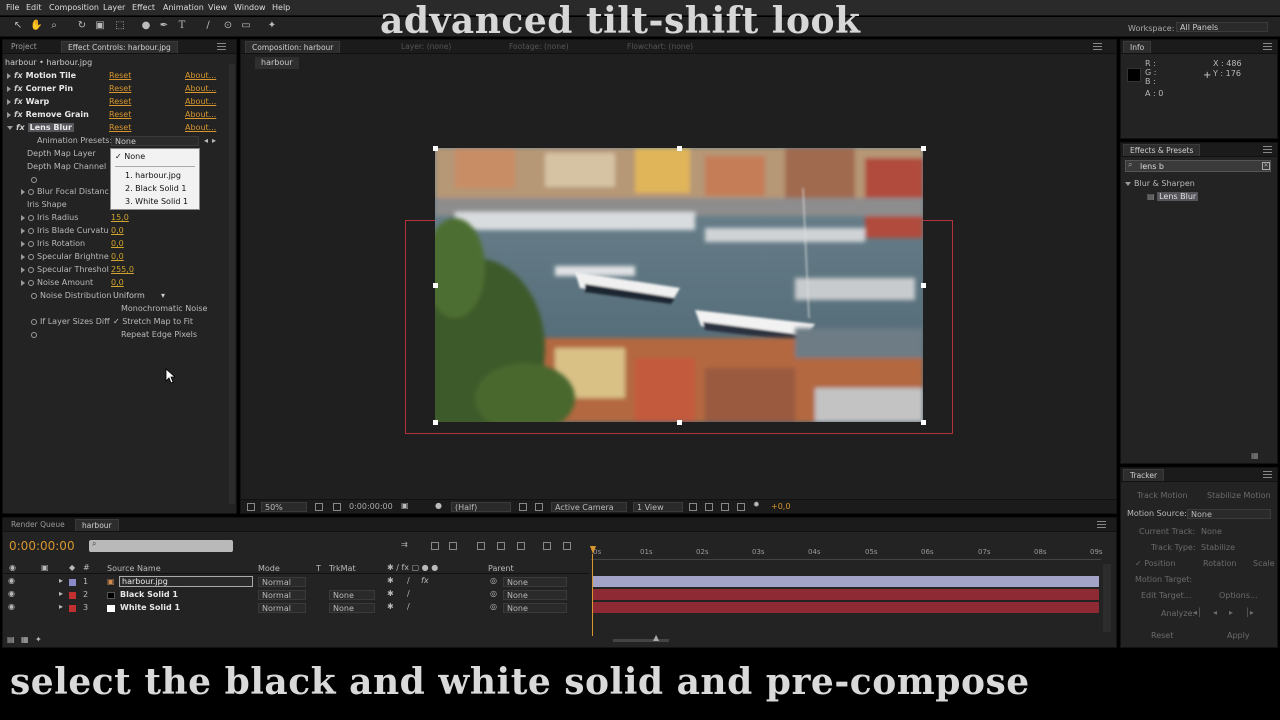 The height and width of the screenshot is (720, 1280). Describe the element at coordinates (405, 505) in the screenshot. I see `snapshot-icon: ▣` at that location.